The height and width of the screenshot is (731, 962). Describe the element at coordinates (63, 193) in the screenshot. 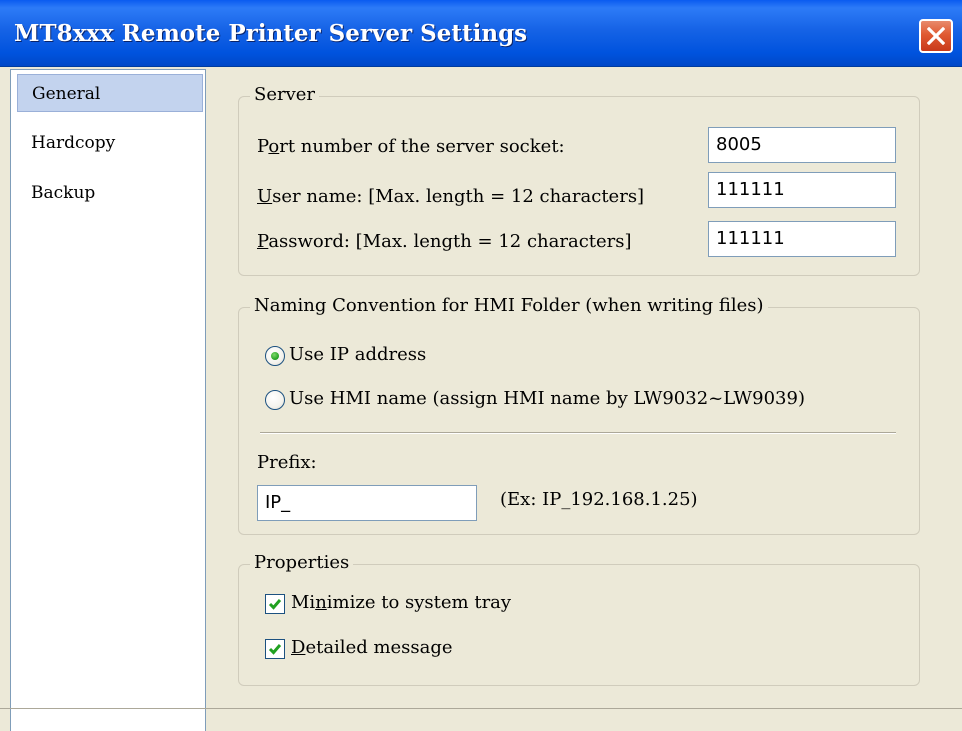

I see `sidebar-item-label: Backup` at that location.